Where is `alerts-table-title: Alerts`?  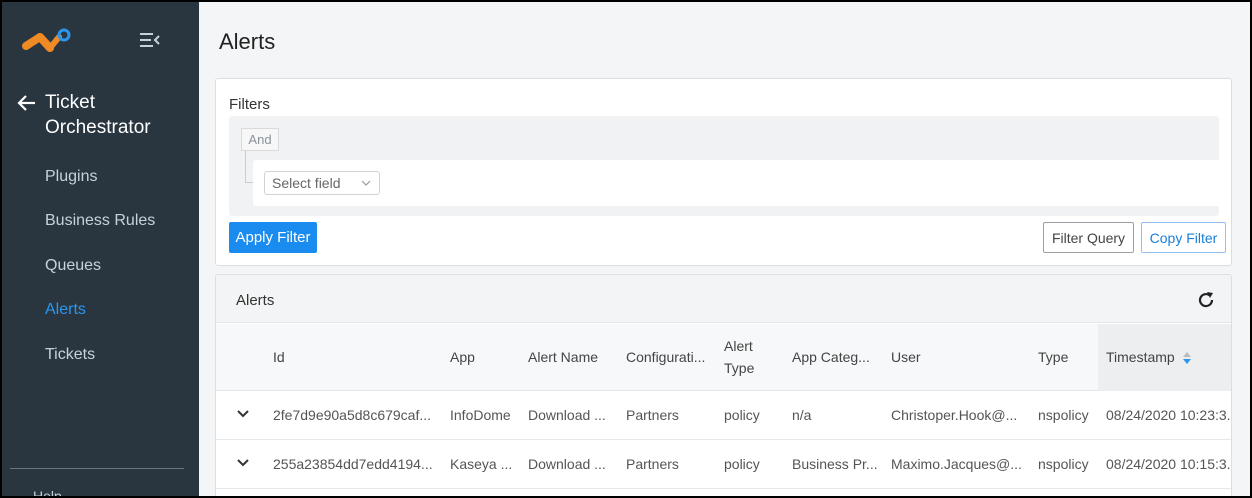 alerts-table-title: Alerts is located at coordinates (255, 300).